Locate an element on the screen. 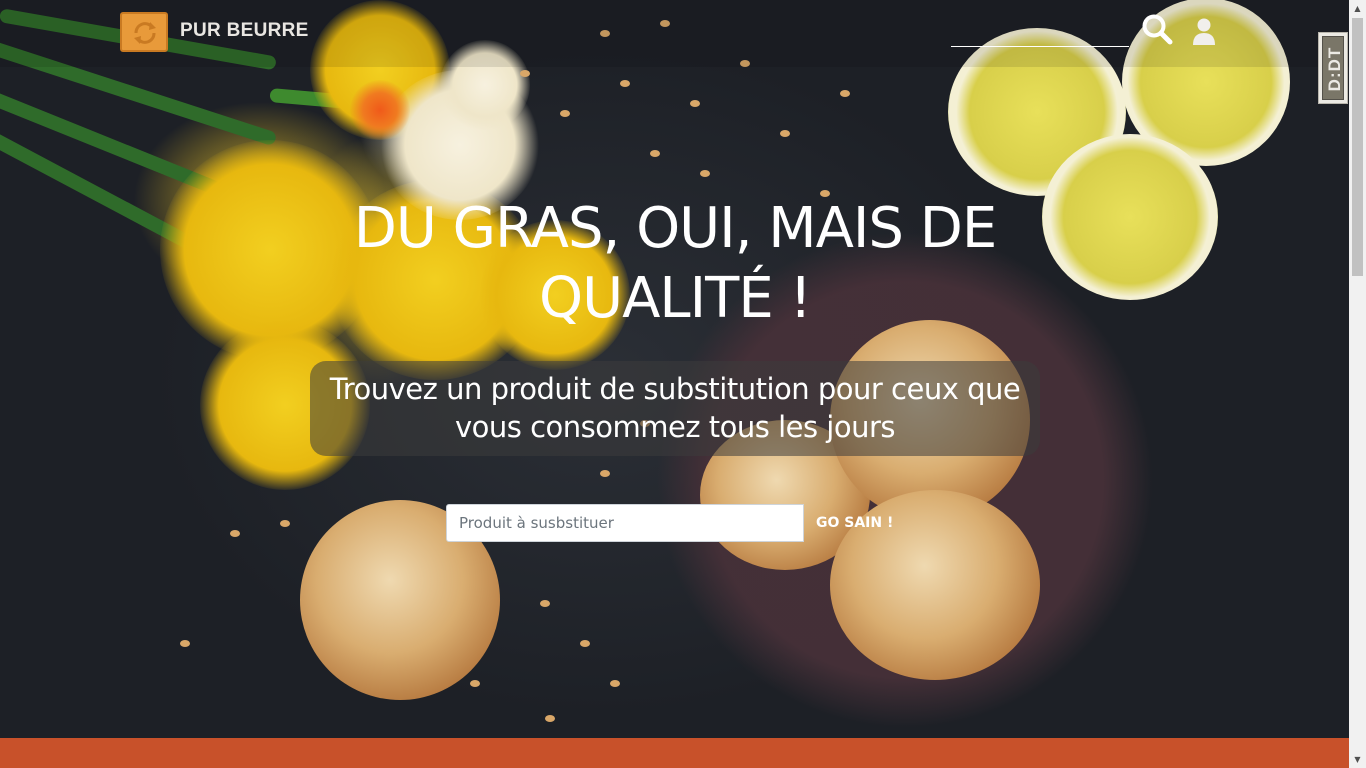 This screenshot has width=1366, height=768. search-icon is located at coordinates (1157, 29).